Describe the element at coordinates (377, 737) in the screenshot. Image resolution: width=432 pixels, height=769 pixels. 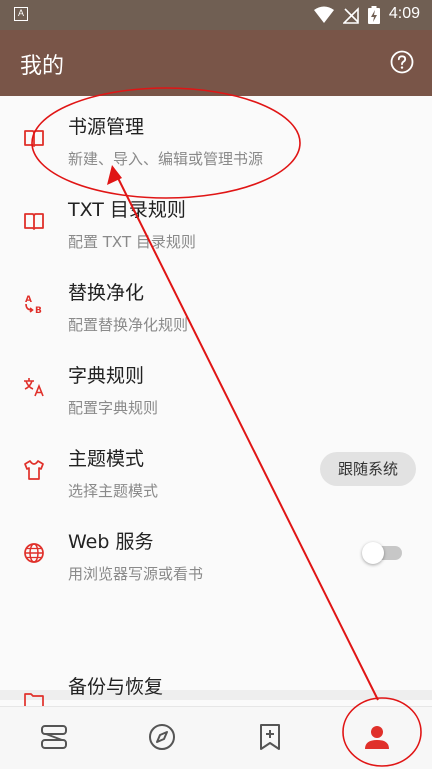
I see `person-icon` at that location.